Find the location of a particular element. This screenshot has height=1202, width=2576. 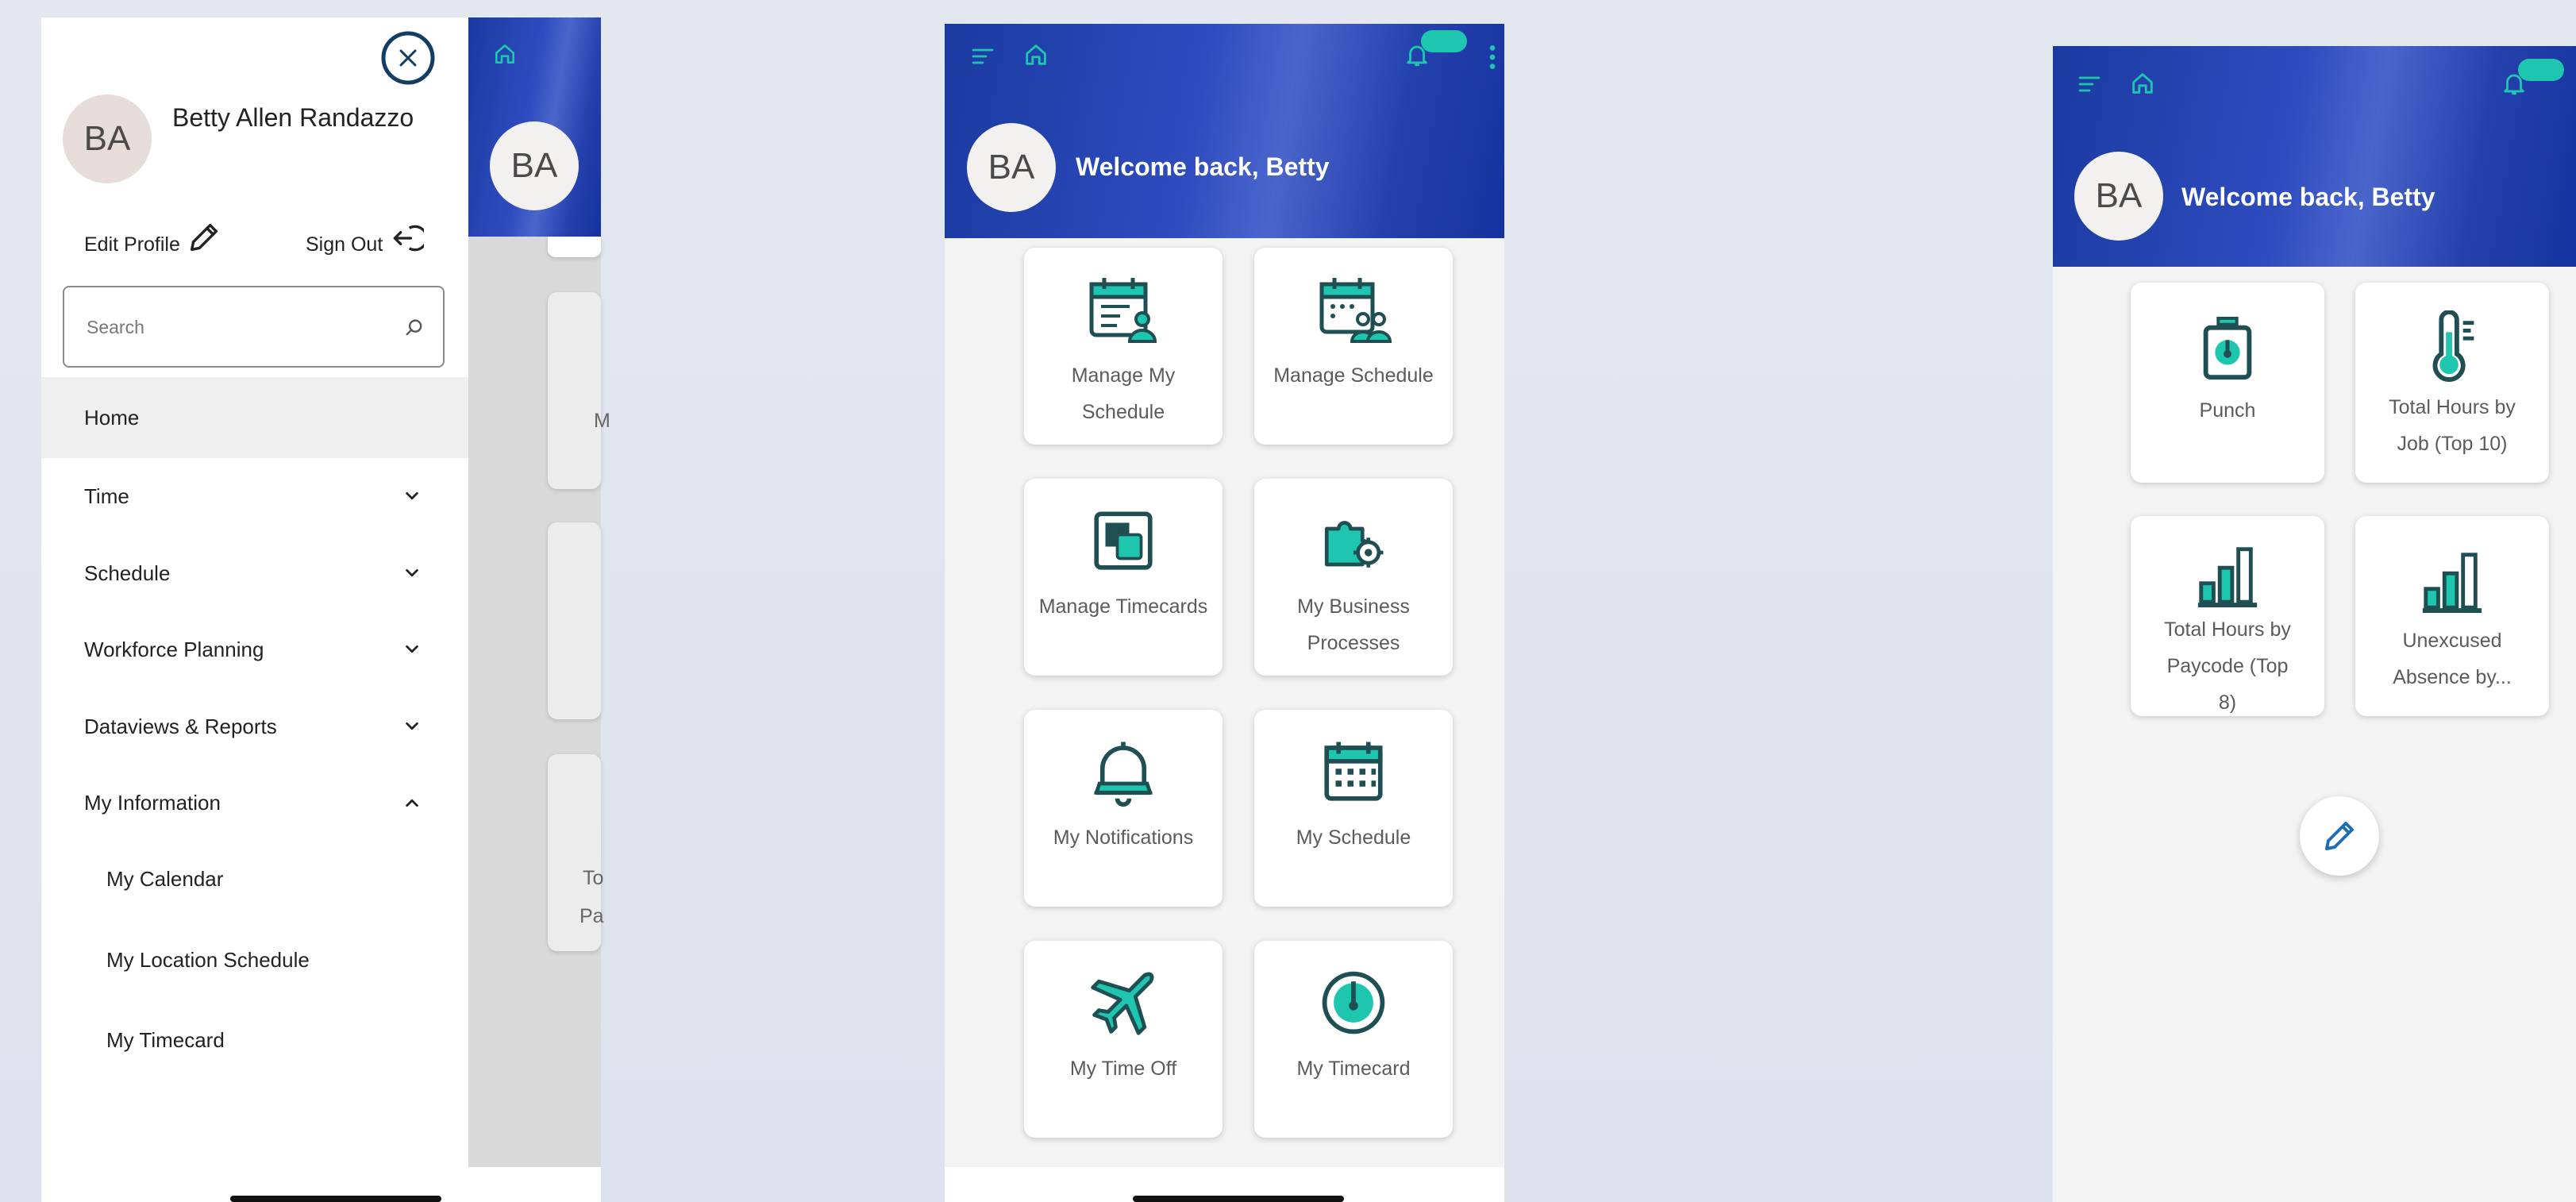

tile-total-hours-by-paycode: Total Hours by Paycode (Top 8) is located at coordinates (2227, 616).